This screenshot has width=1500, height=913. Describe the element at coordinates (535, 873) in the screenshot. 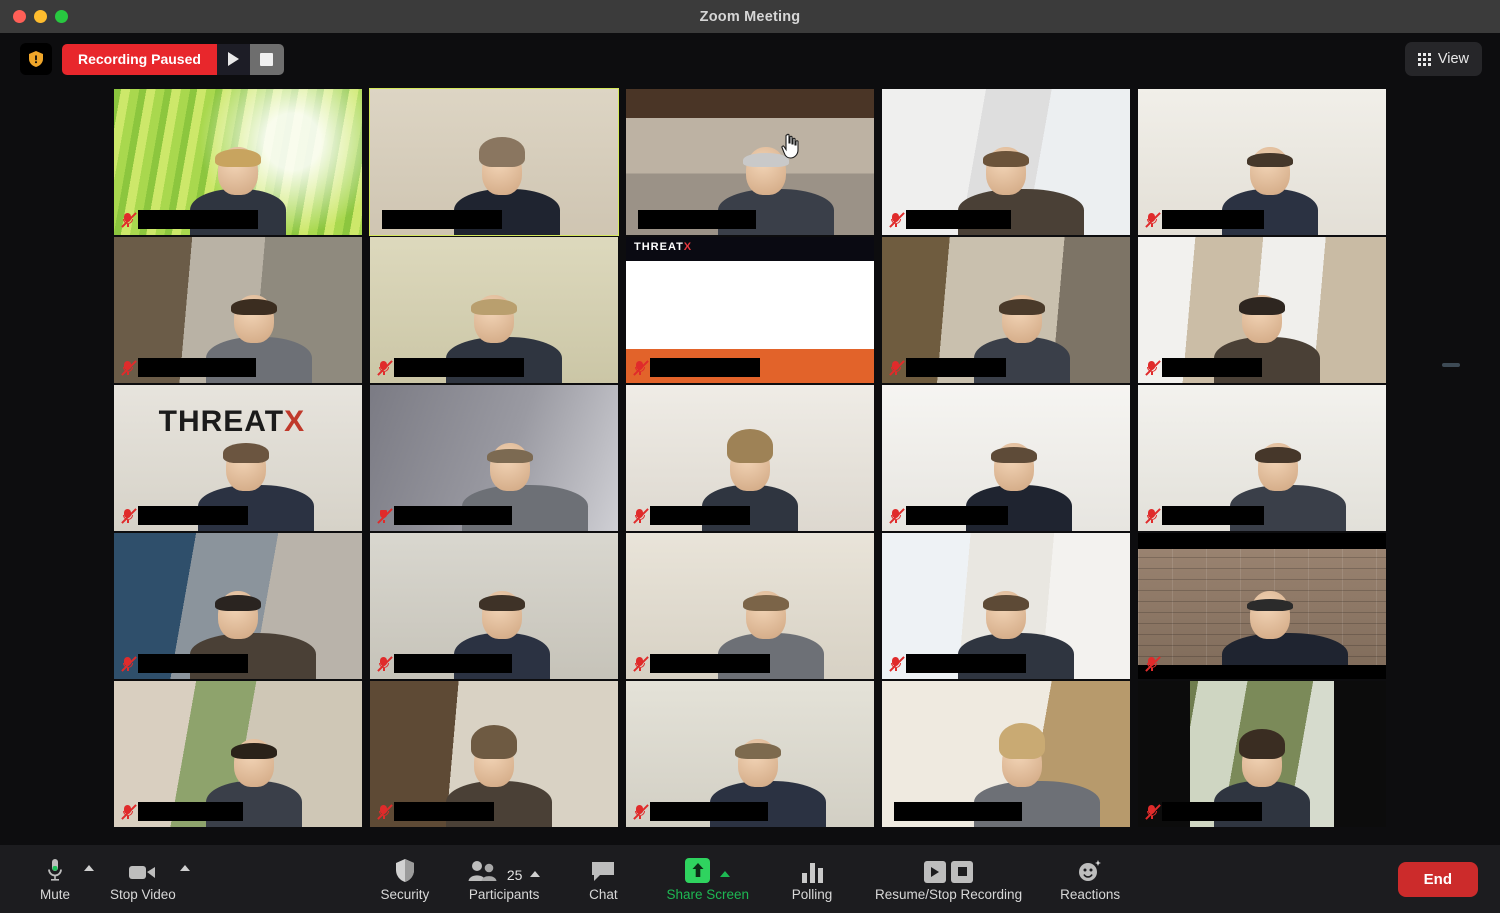

I see `participants-chevron-icon` at that location.